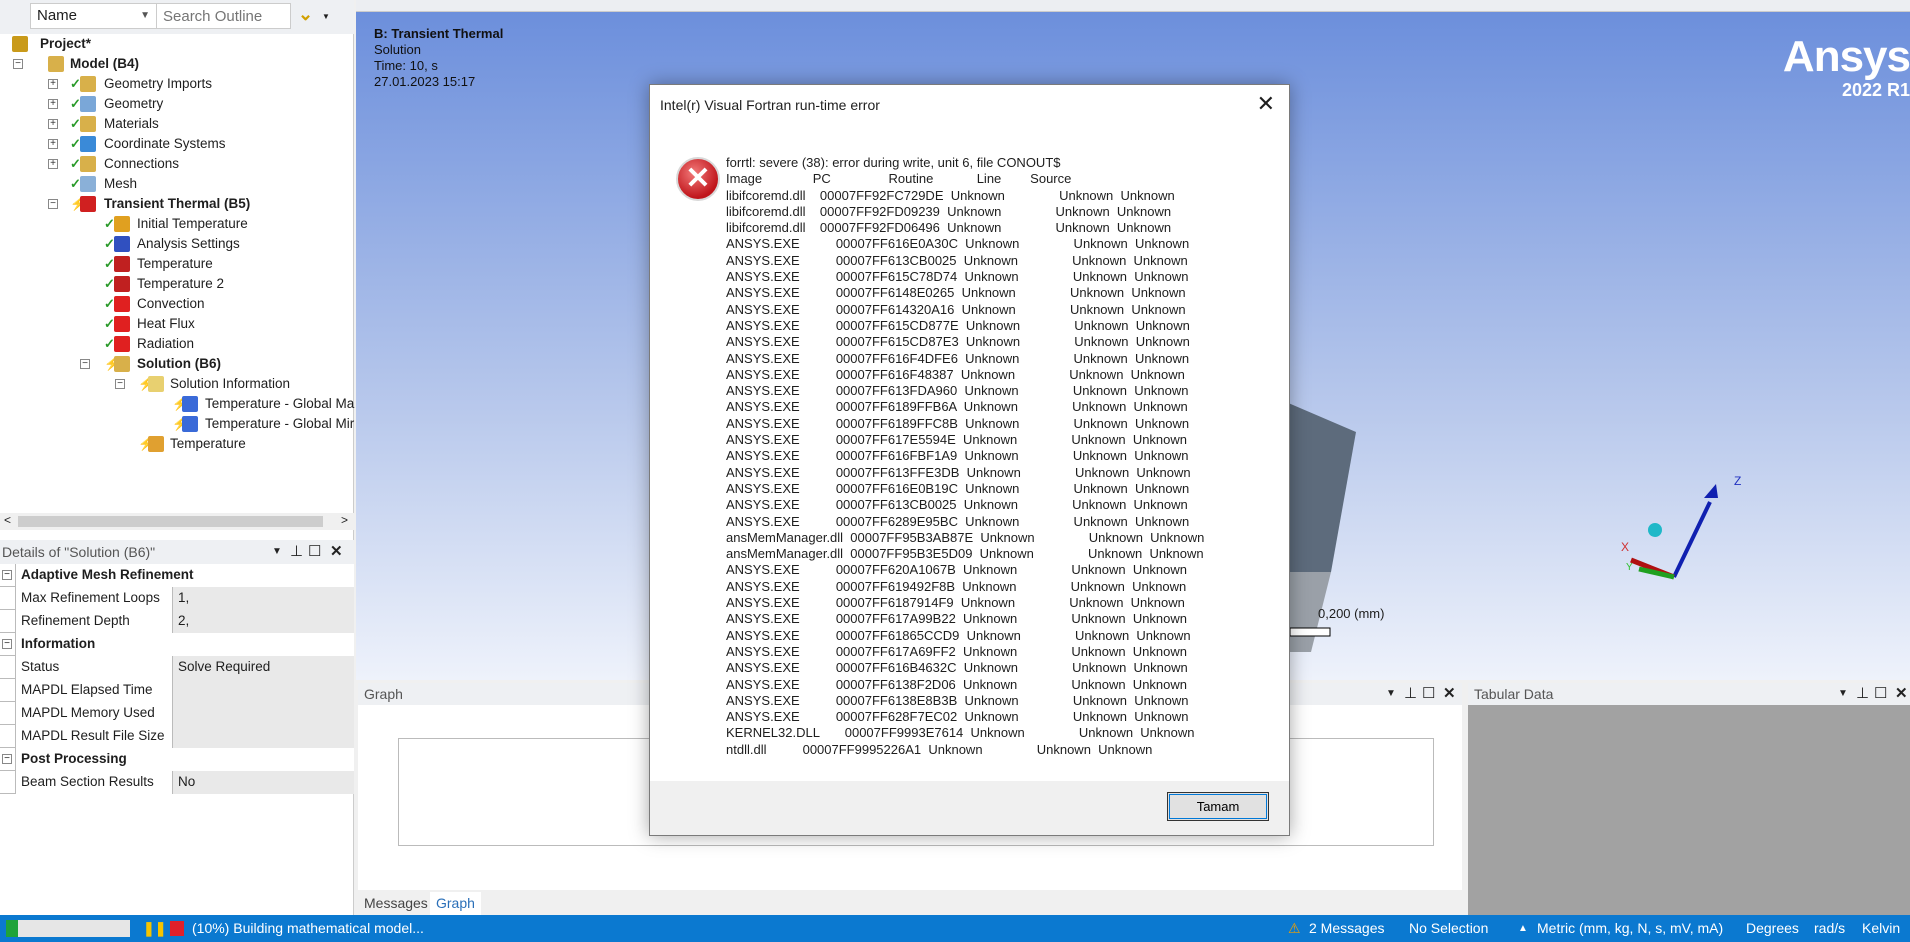 The height and width of the screenshot is (942, 1910). What do you see at coordinates (142, 163) in the screenshot?
I see `tree-item-label: Connections` at bounding box center [142, 163].